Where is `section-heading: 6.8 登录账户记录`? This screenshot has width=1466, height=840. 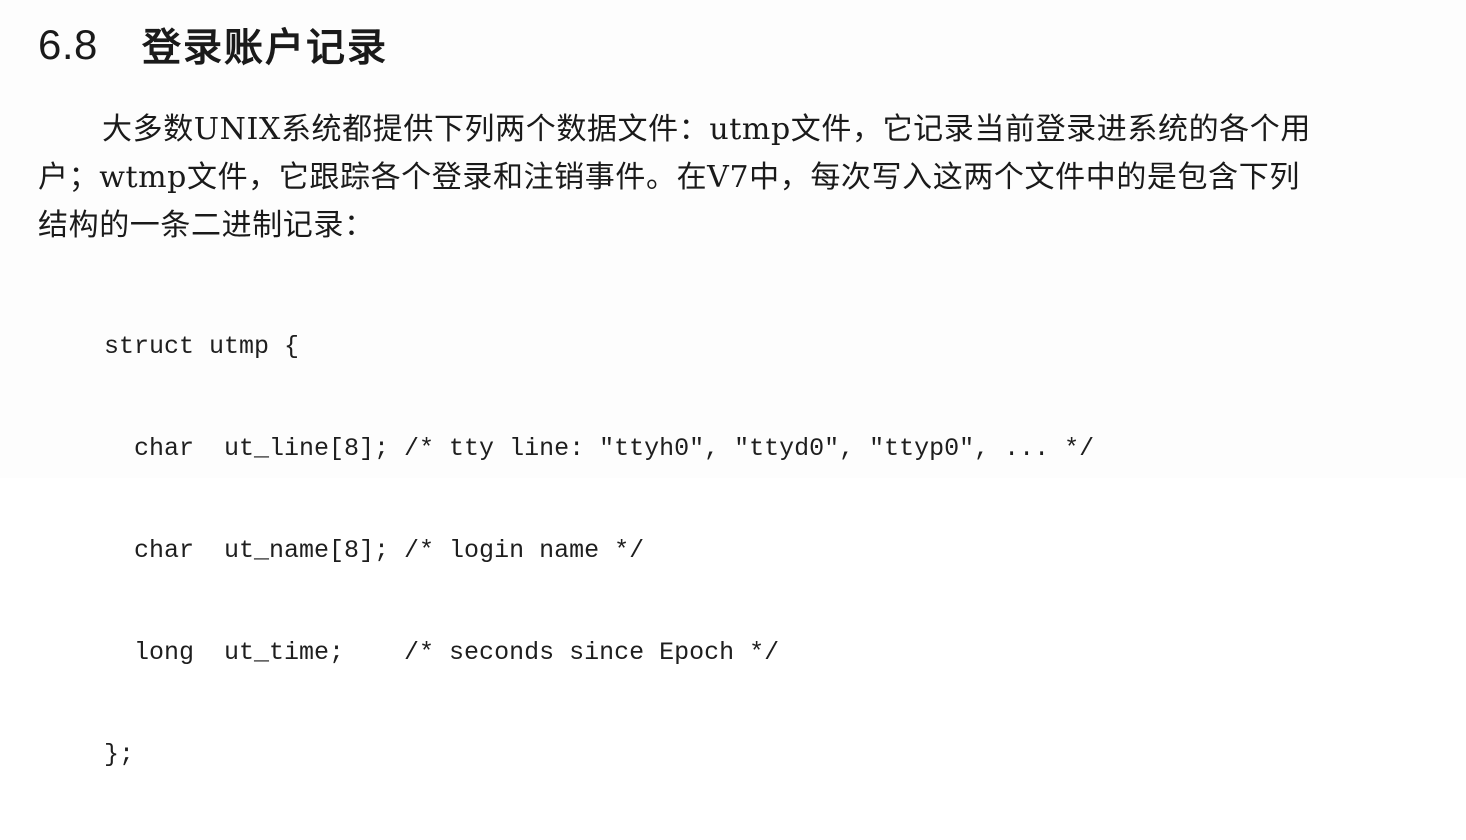
section-heading: 6.8 登录账户记录 is located at coordinates (213, 45).